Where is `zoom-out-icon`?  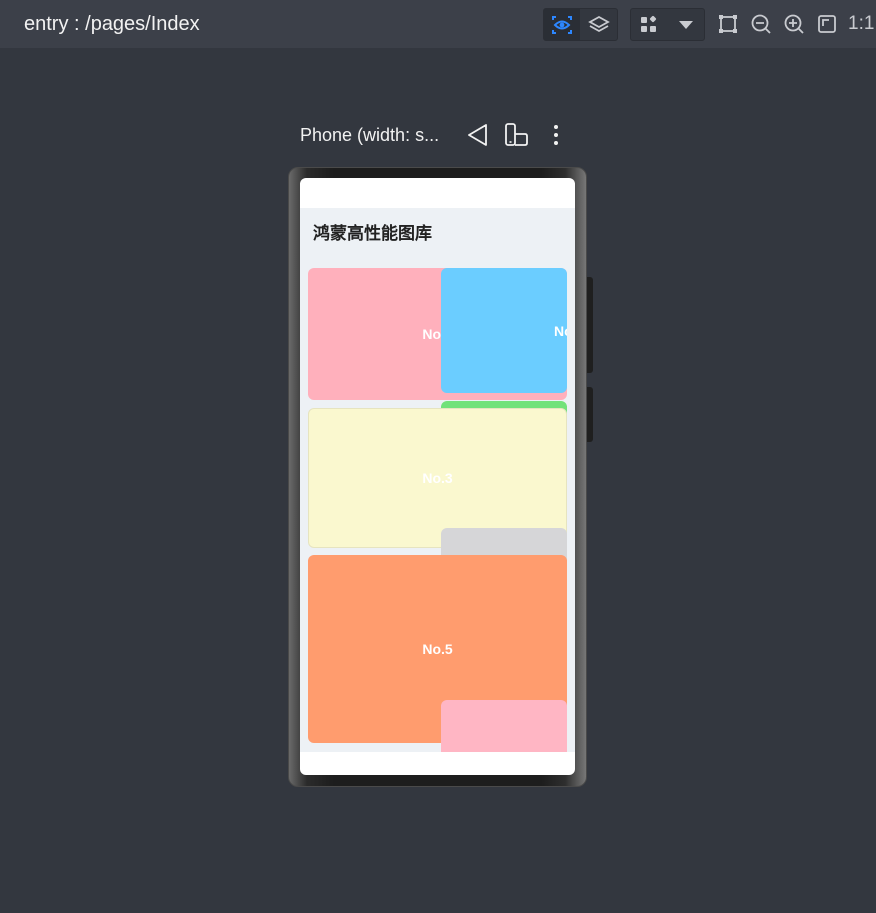
zoom-out-icon is located at coordinates (761, 24).